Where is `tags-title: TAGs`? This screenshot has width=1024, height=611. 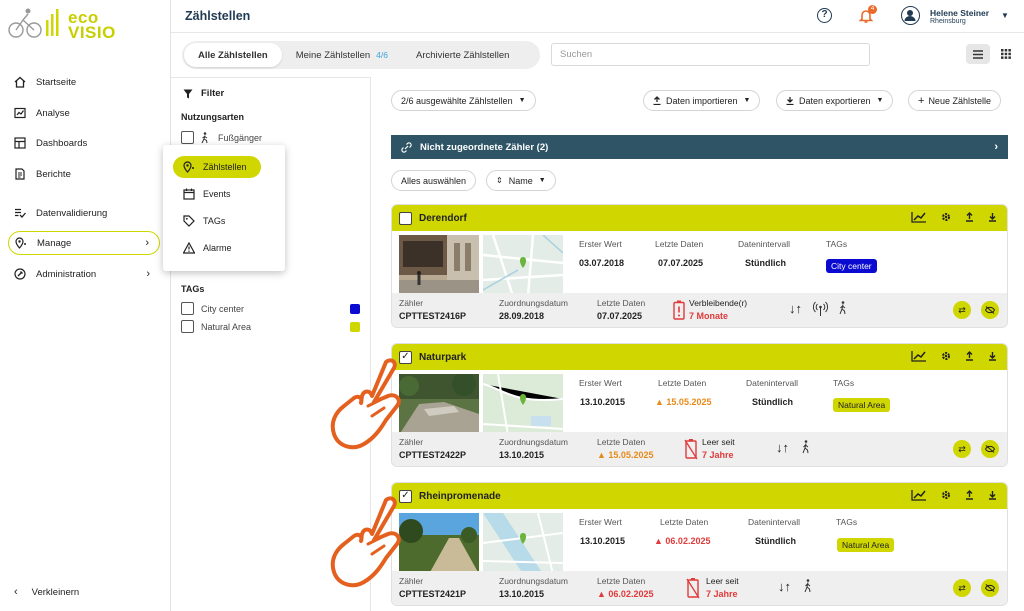
tags-title: TAGs is located at coordinates (193, 289).